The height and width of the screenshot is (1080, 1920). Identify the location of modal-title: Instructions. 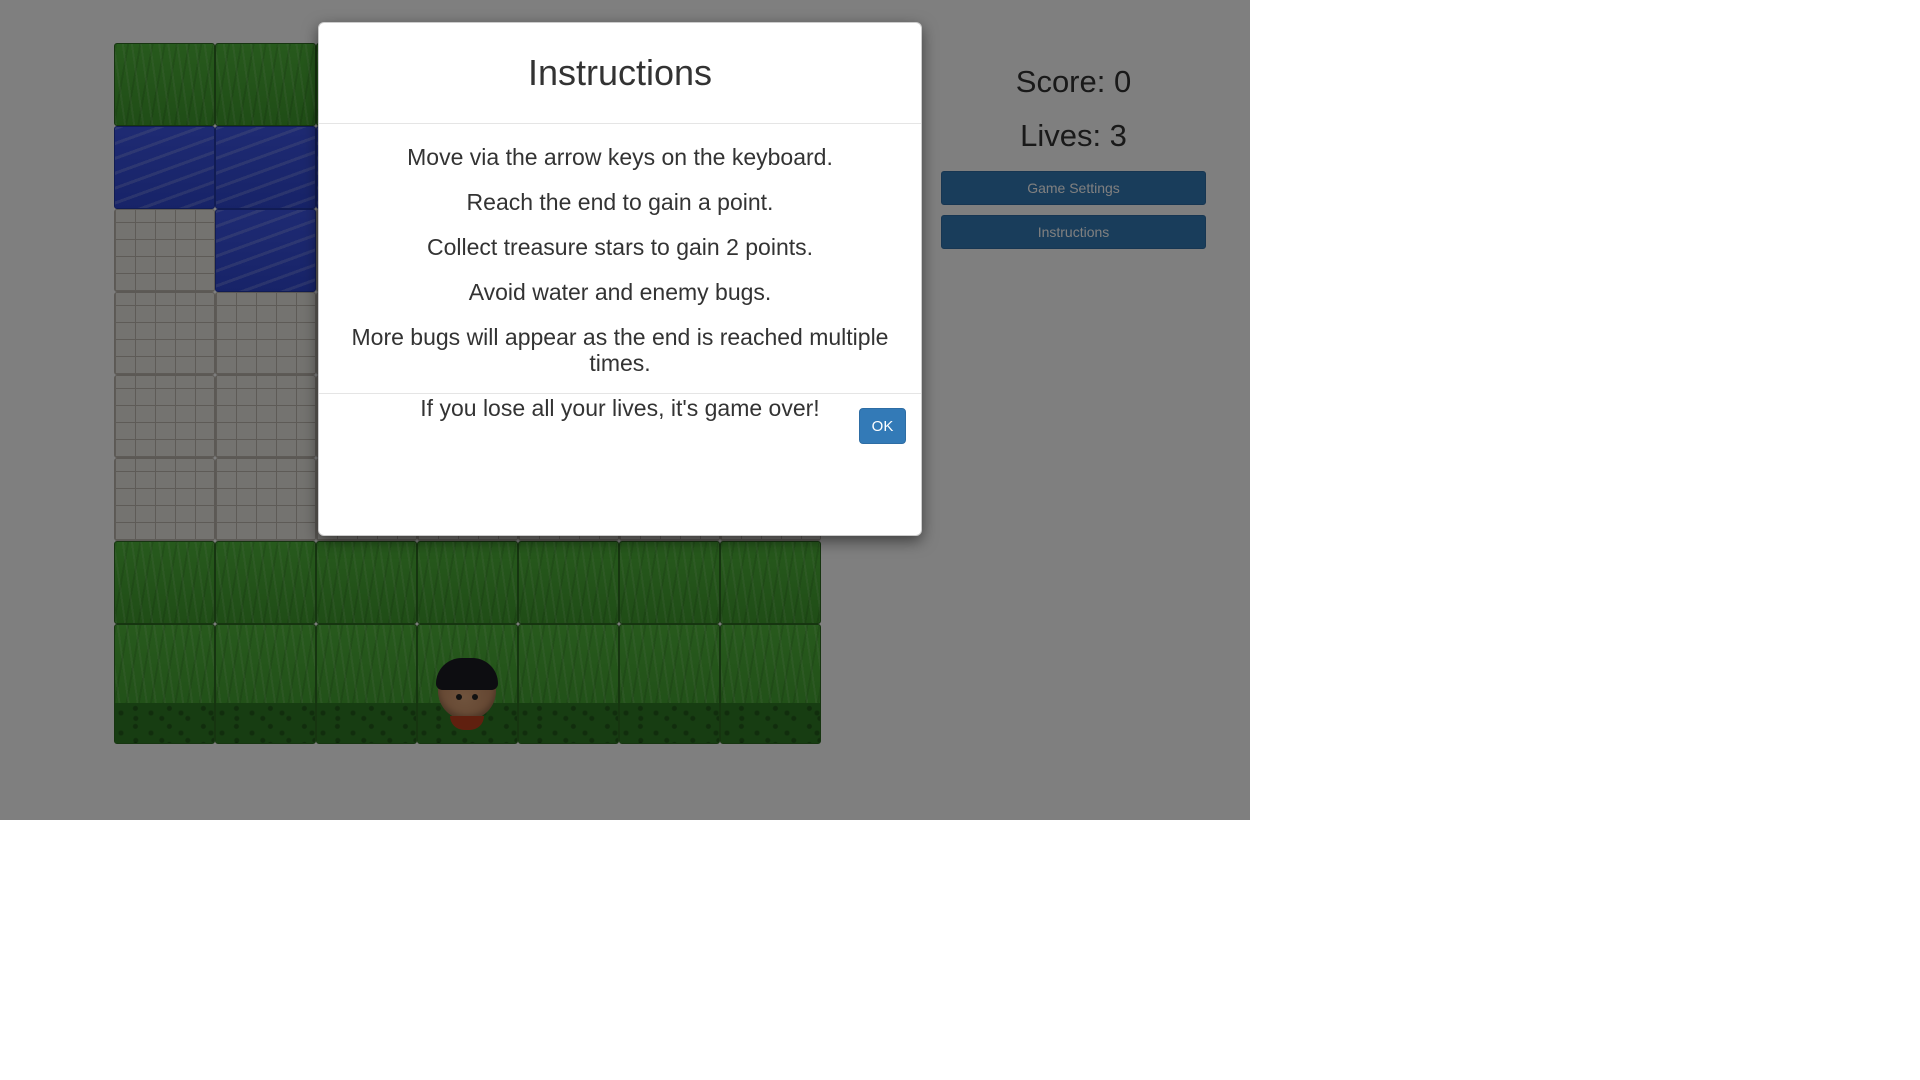
(620, 72).